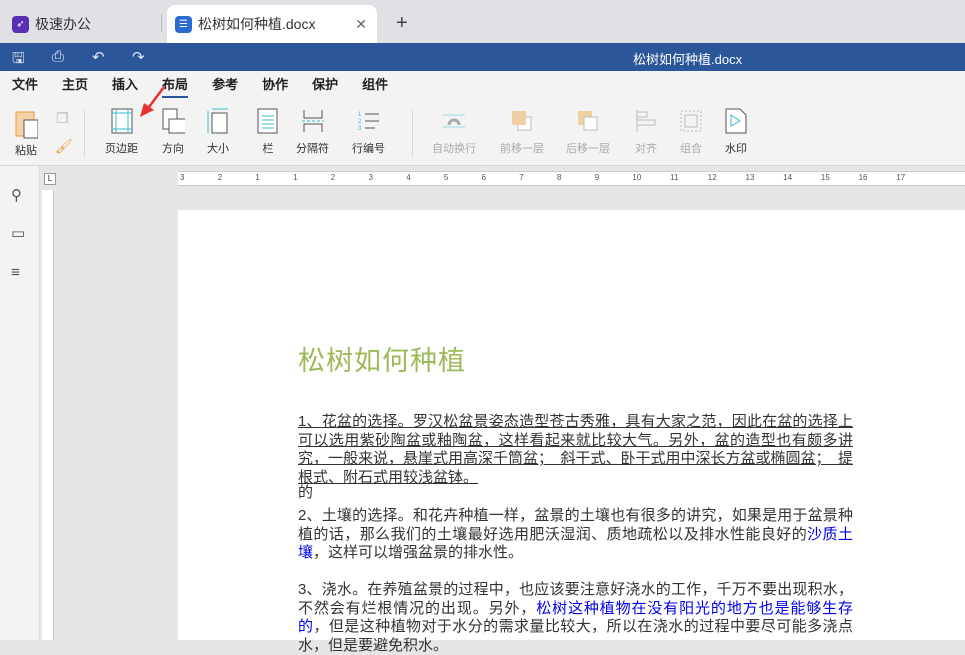 The image size is (965, 655). I want to click on tab-divider, so click(161, 23).